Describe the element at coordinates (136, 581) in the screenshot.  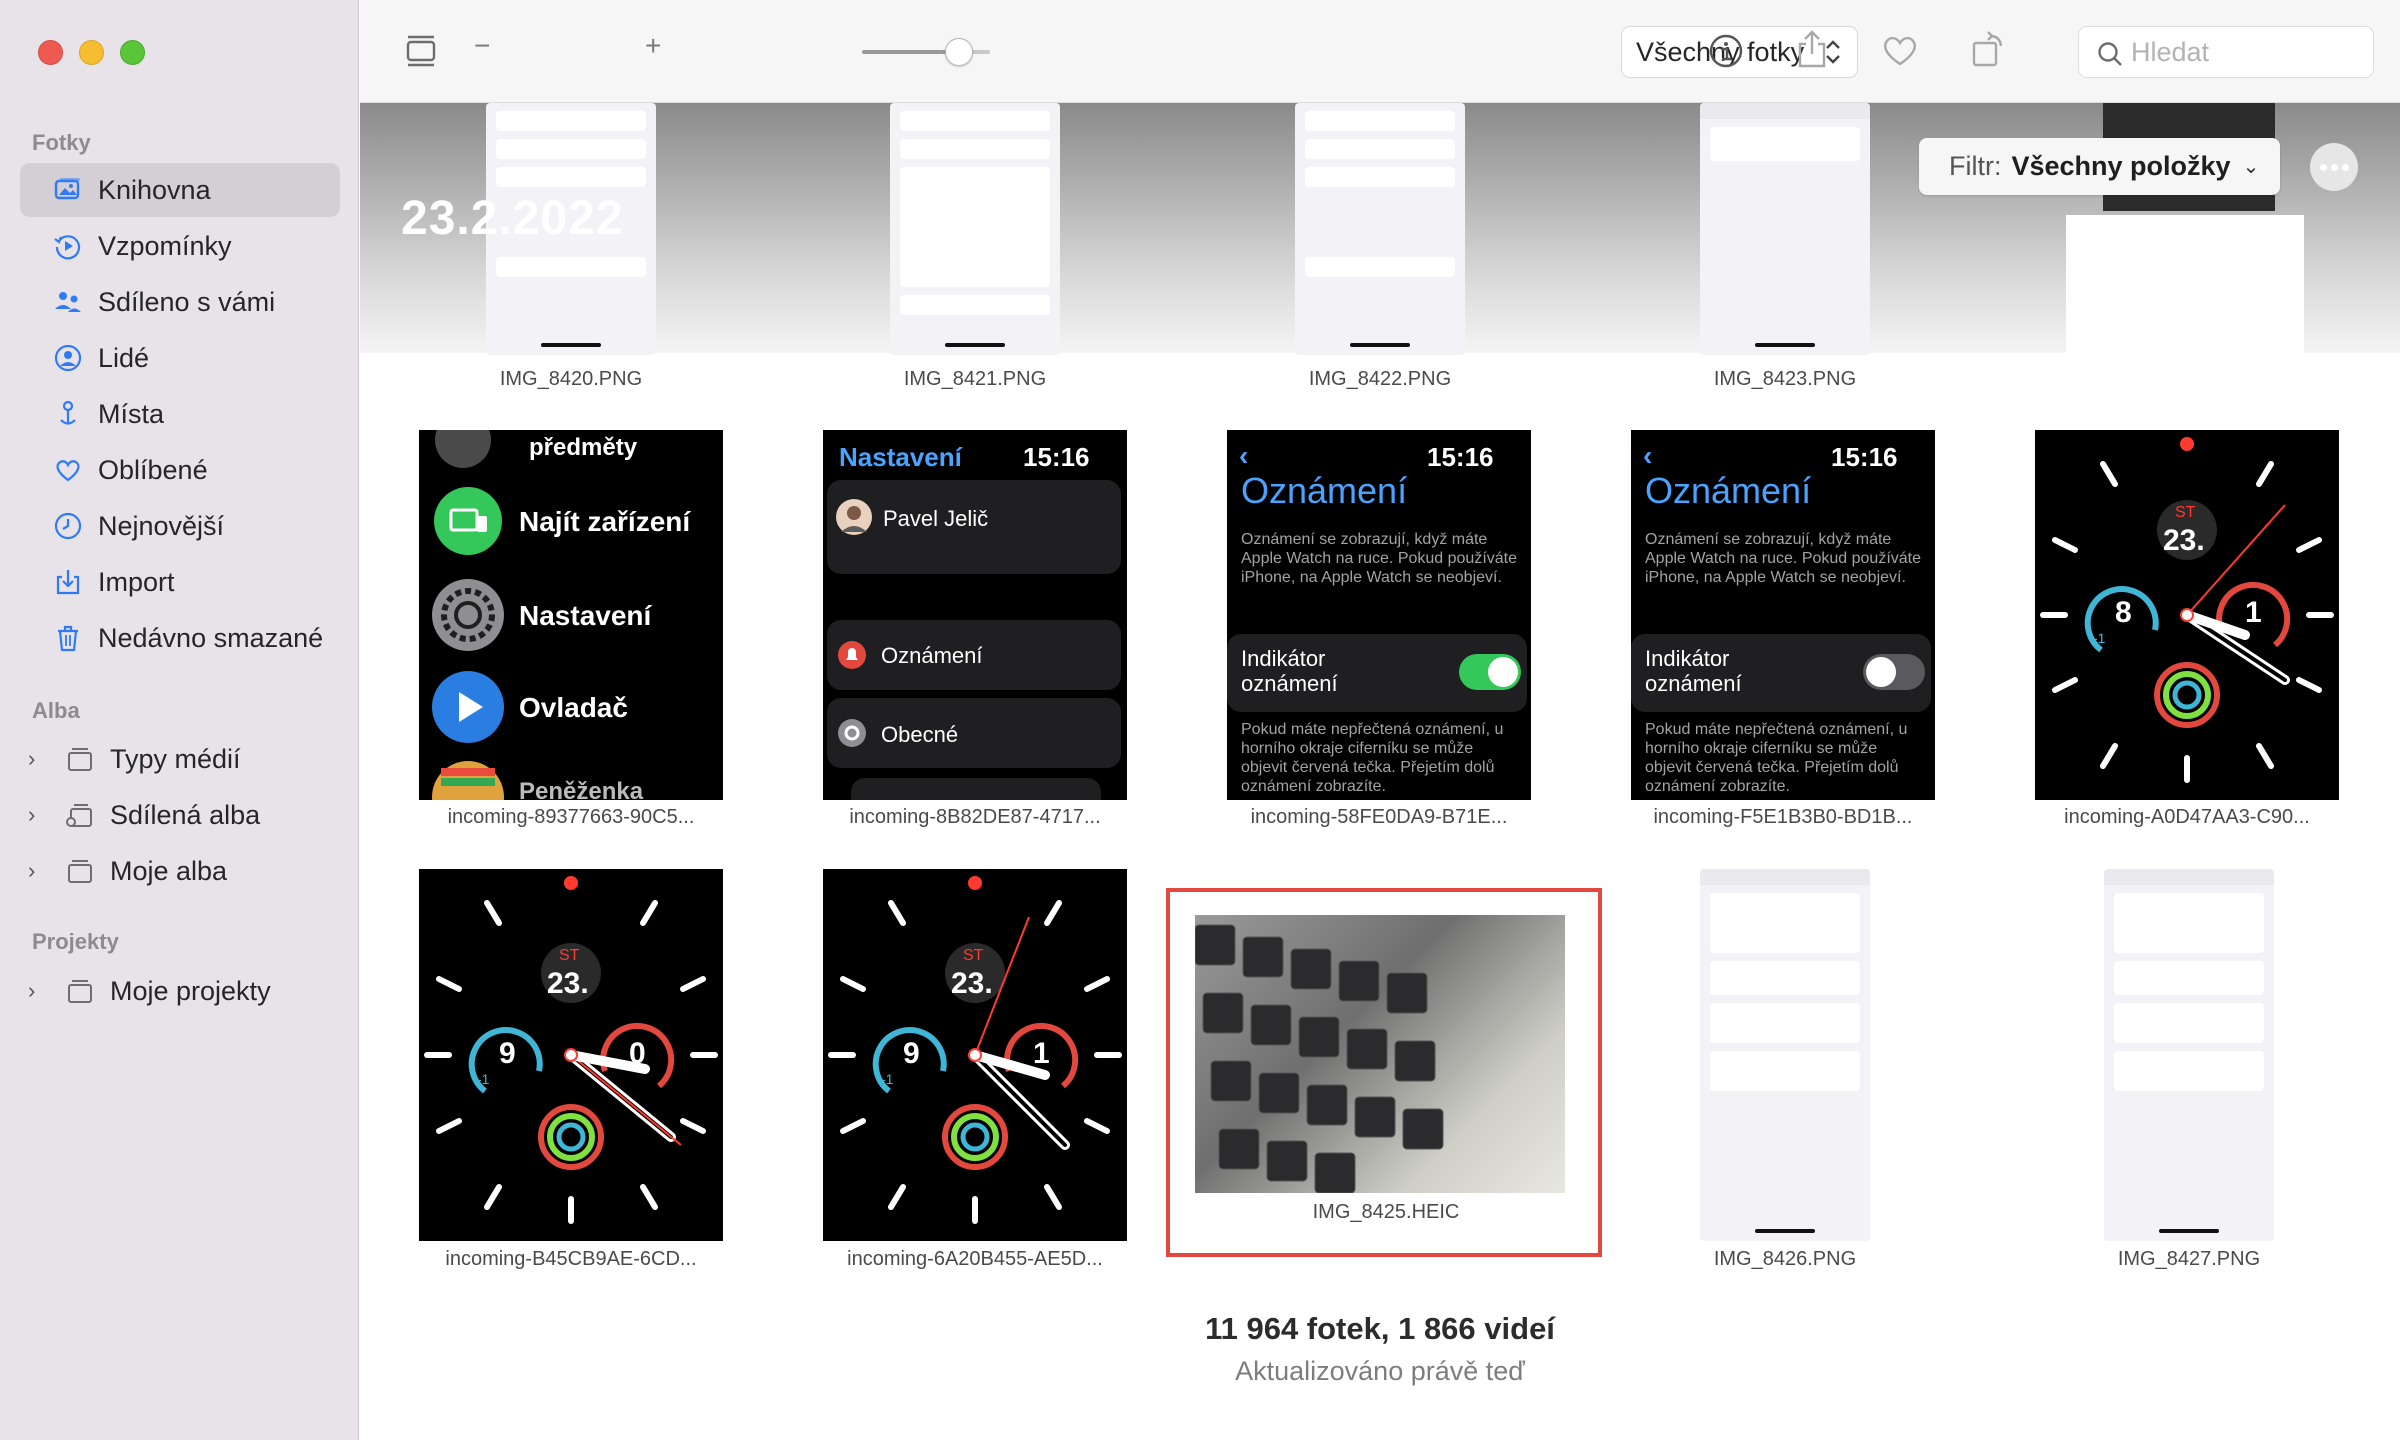
I see `sidebar-item-label: Import` at that location.